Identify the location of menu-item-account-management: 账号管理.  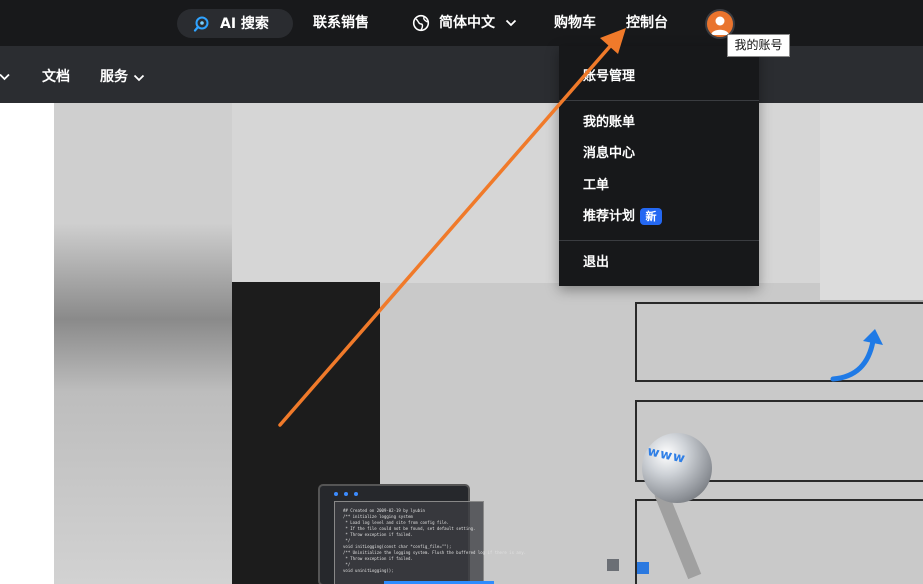
(609, 77).